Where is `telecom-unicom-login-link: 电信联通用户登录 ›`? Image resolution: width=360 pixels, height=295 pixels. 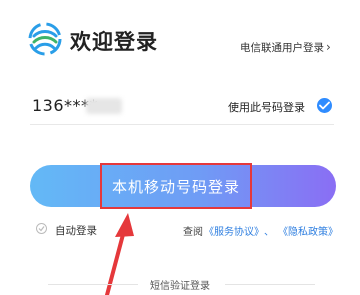
telecom-unicom-login-link: 电信联通用户登录 › is located at coordinates (285, 47).